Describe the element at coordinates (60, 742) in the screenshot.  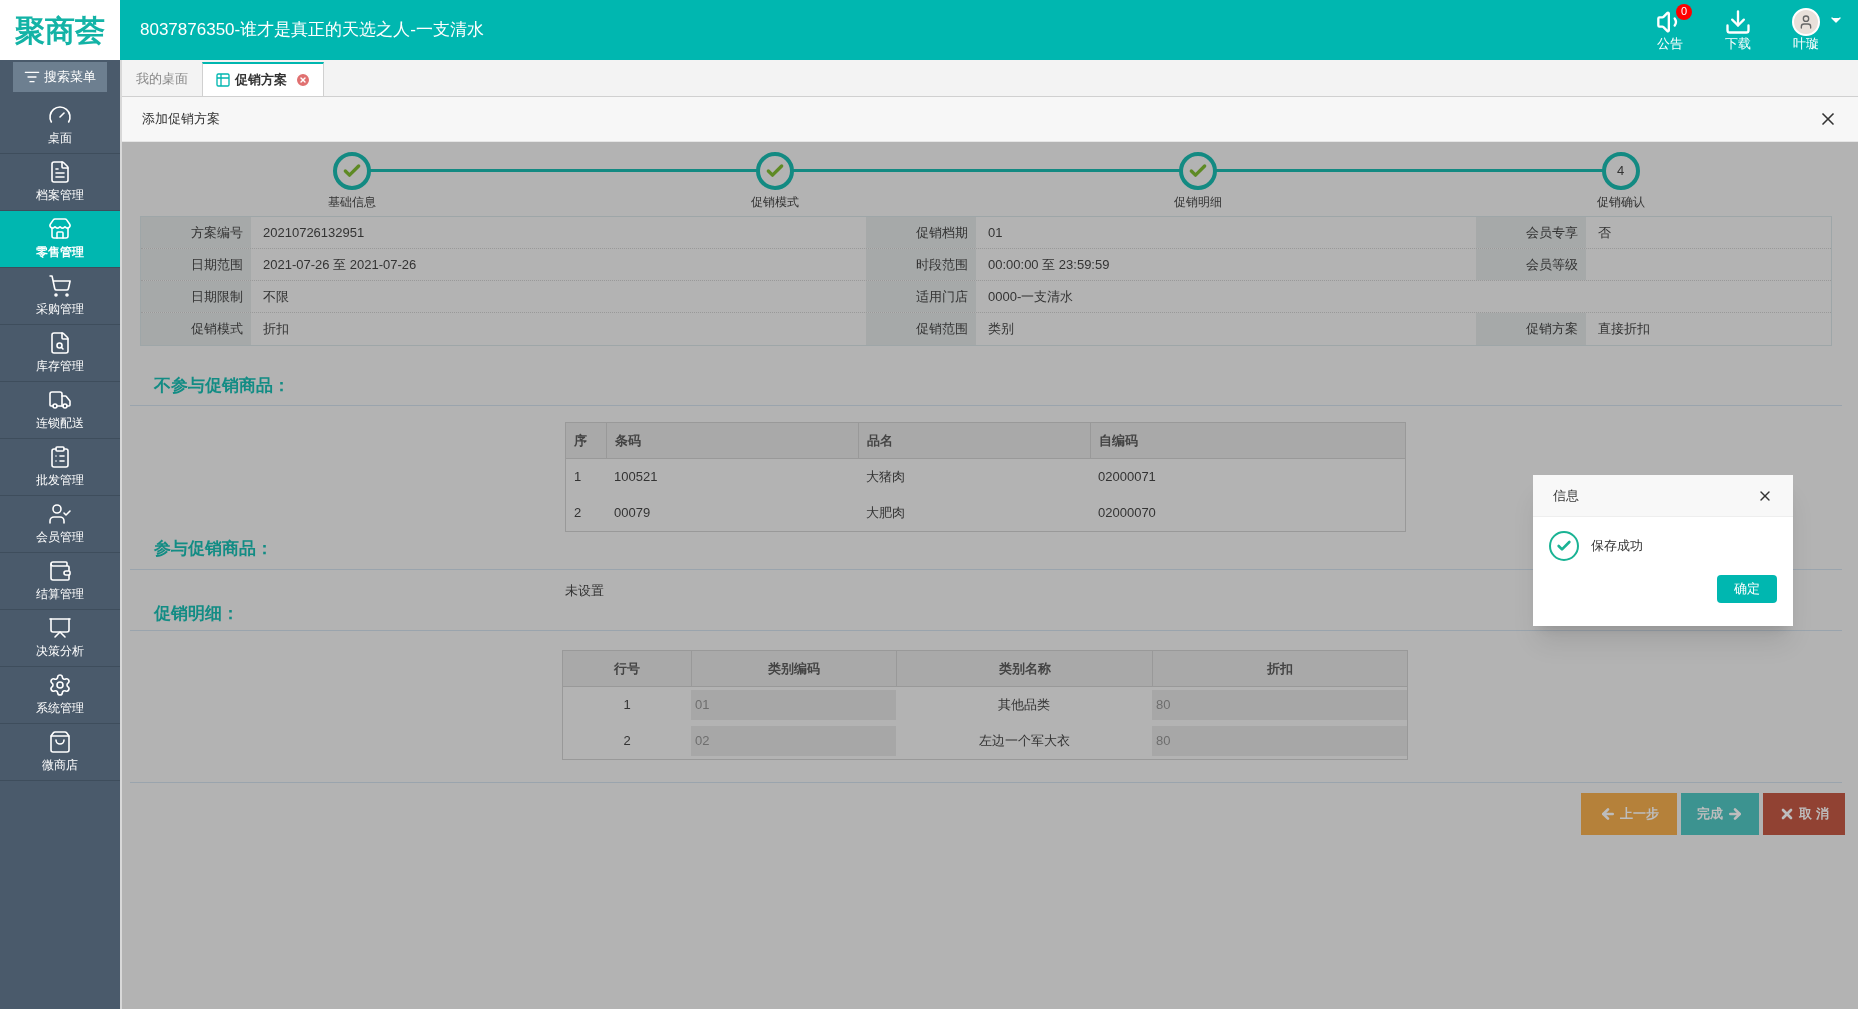
I see `bag-icon` at that location.